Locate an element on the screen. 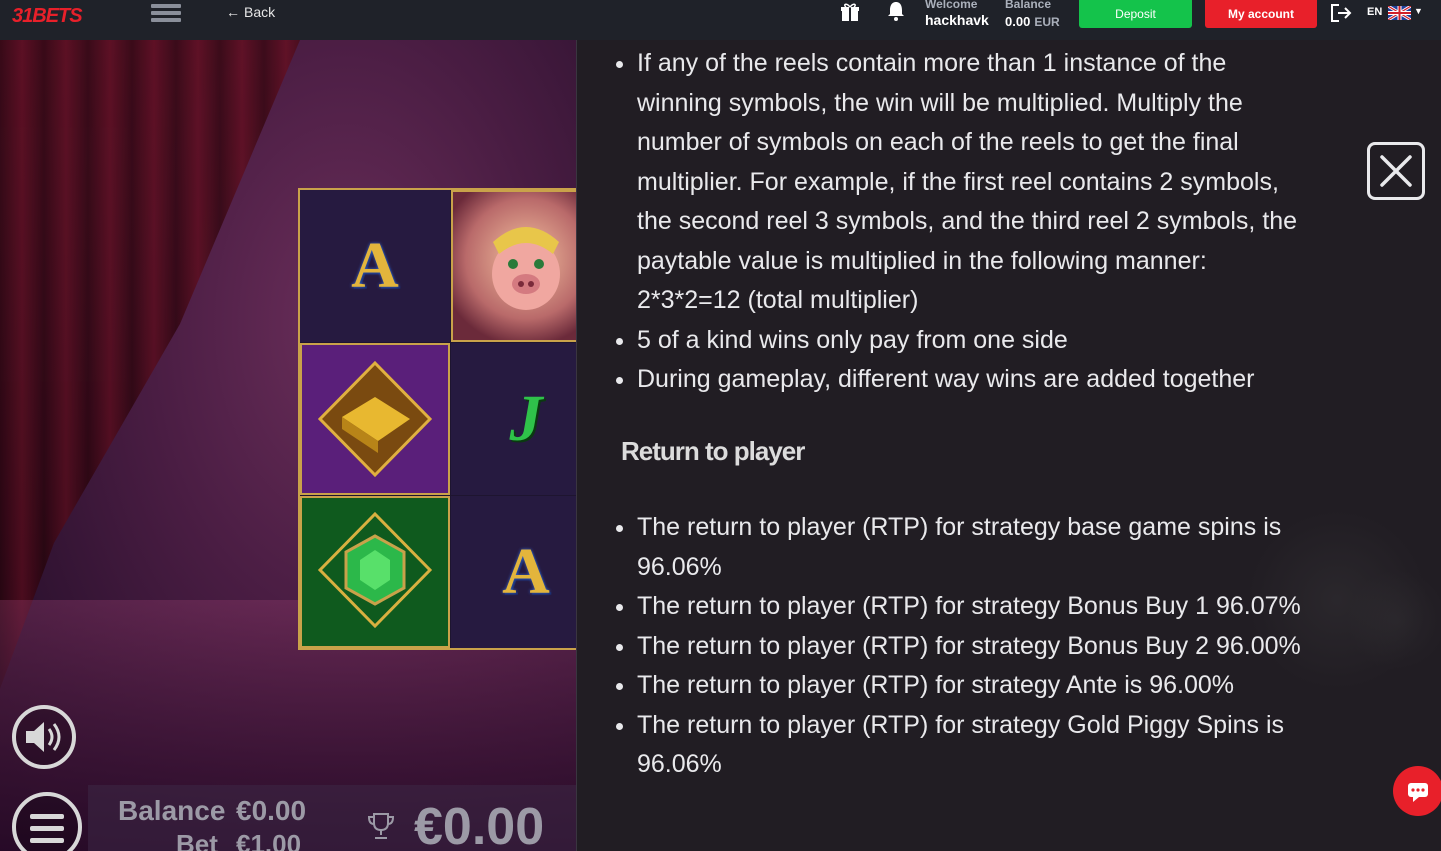 This screenshot has height=851, width=1441. balance-value: 0.00 EUR is located at coordinates (1032, 21).